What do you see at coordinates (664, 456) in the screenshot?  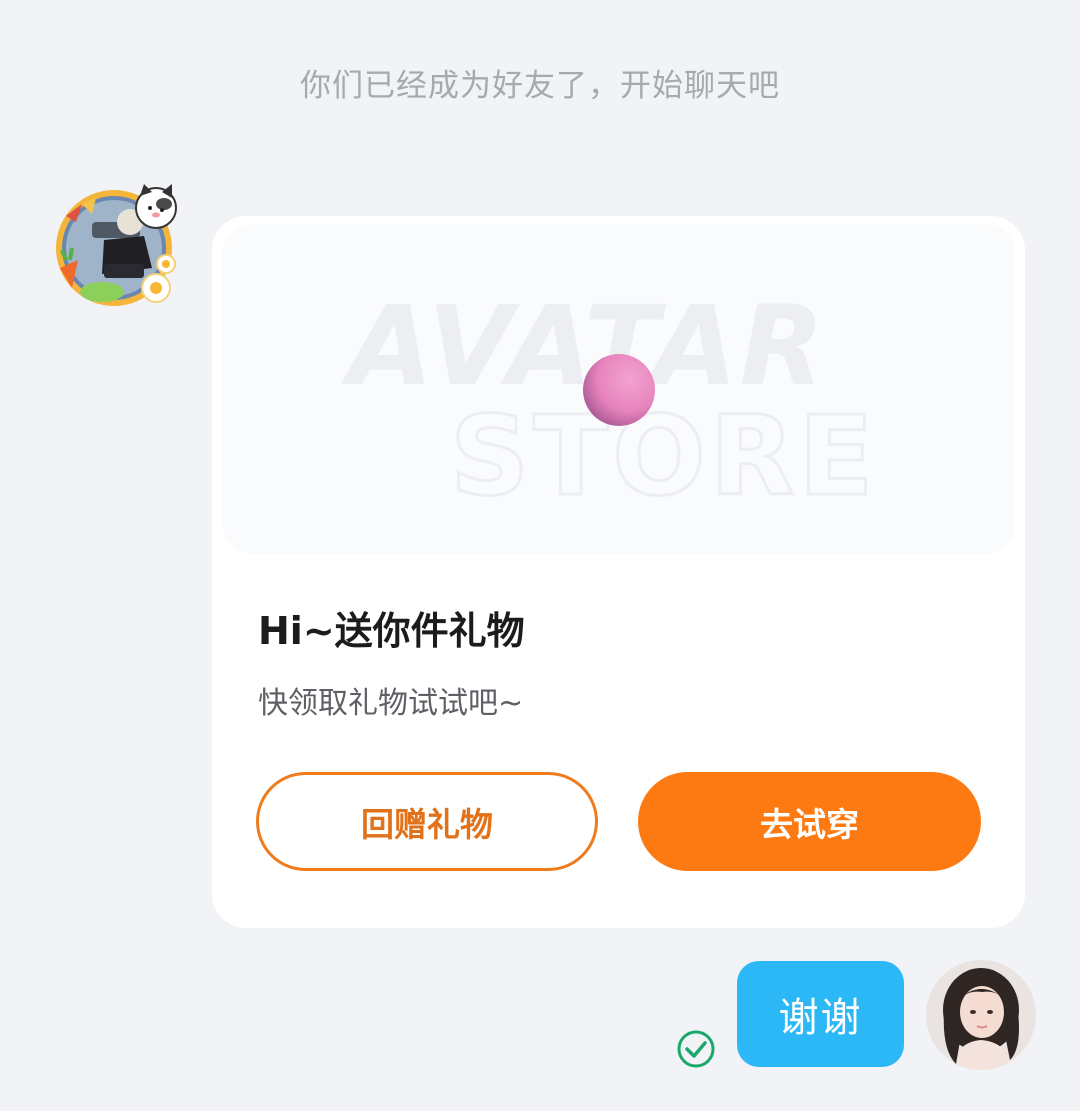 I see `watermark-store: STORE` at bounding box center [664, 456].